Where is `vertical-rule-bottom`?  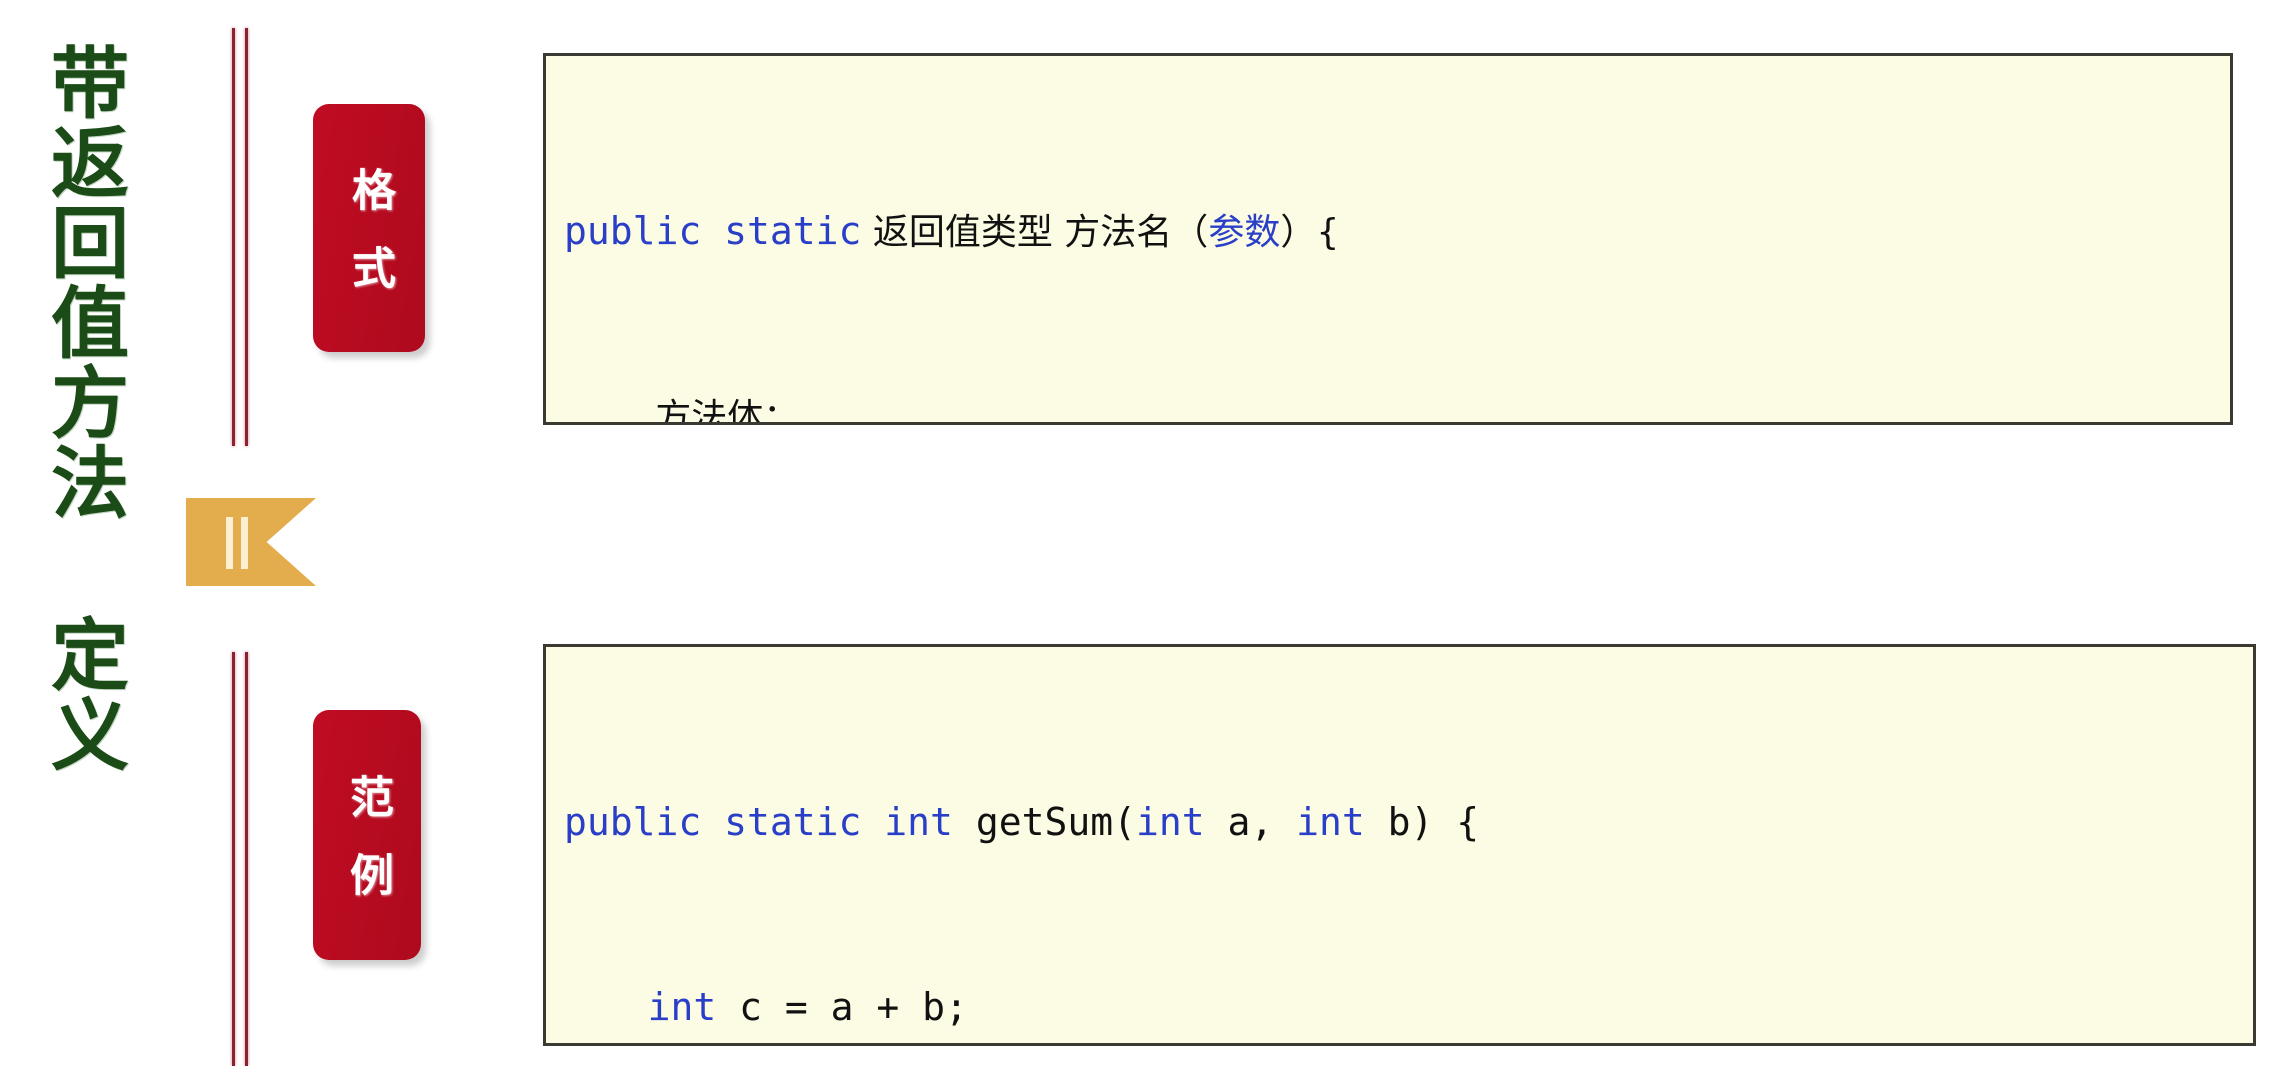
vertical-rule-bottom is located at coordinates (243, 859).